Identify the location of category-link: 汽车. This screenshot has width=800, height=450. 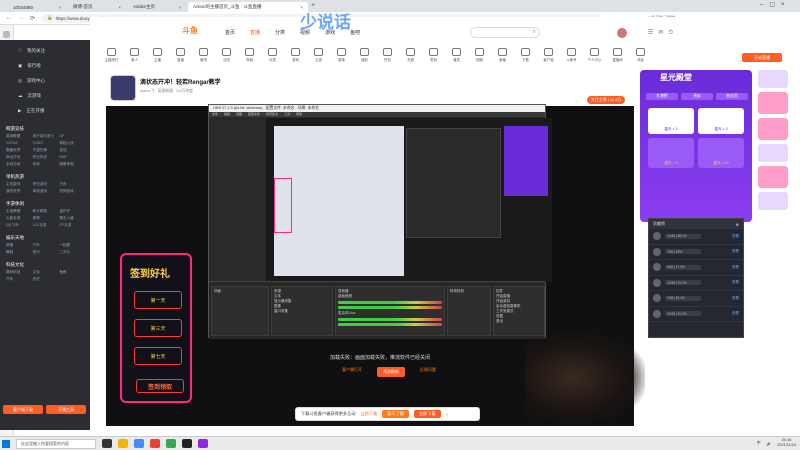
(18, 279).